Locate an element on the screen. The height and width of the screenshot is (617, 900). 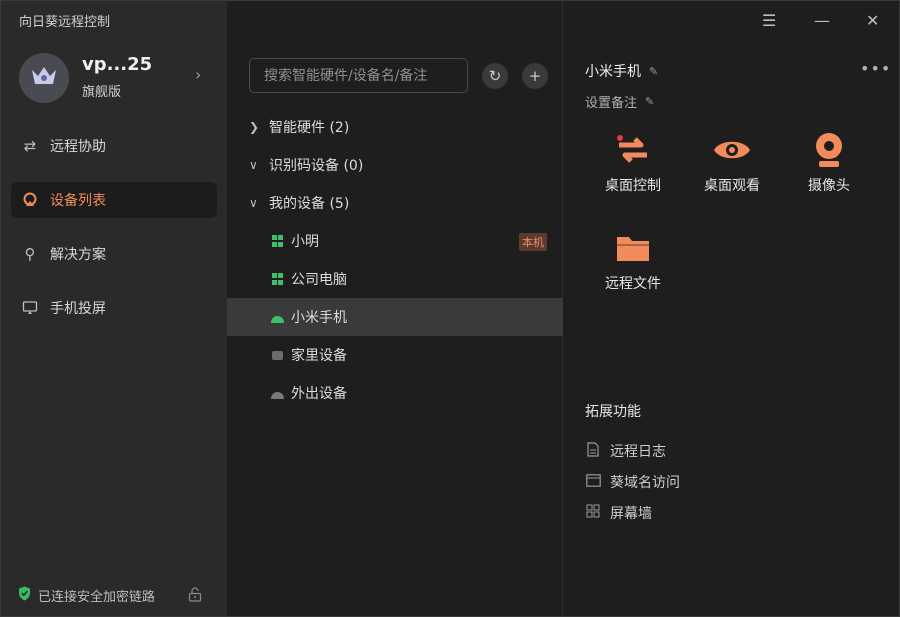
user-name: vp...25 is located at coordinates (117, 64).